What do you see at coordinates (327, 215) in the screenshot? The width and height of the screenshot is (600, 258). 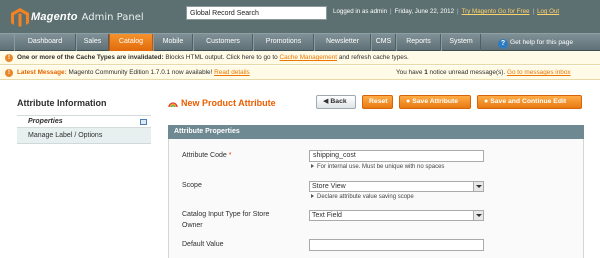 I see `input-type-select-value: Text Field` at bounding box center [327, 215].